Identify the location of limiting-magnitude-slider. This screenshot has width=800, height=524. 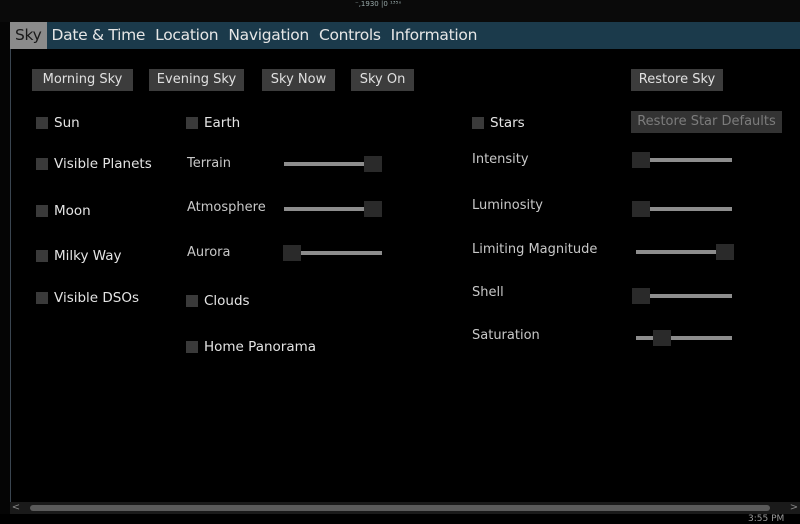
(685, 252).